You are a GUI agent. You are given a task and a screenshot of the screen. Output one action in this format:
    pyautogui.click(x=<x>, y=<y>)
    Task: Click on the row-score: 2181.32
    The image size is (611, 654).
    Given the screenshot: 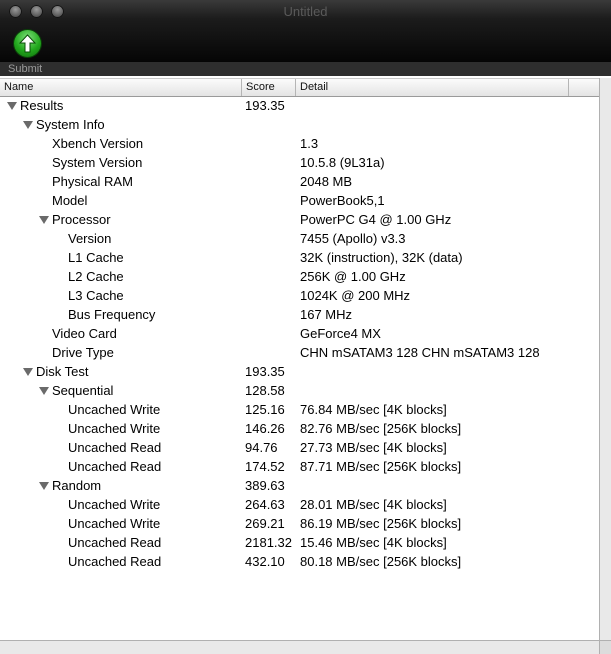 What is the action you would take?
    pyautogui.click(x=268, y=542)
    